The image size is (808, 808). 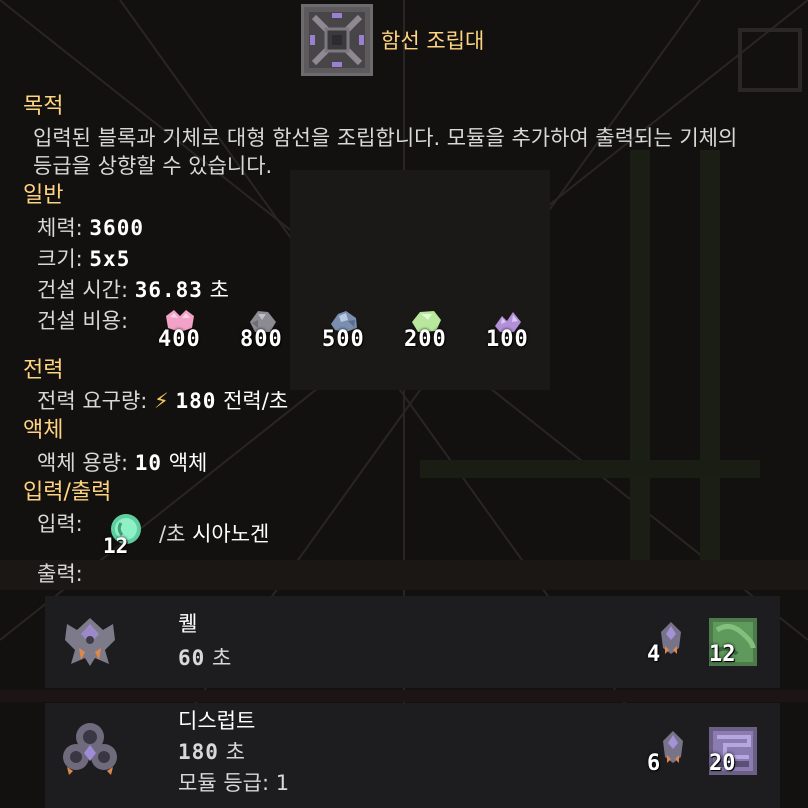 I want to click on cost-amount: 400, so click(x=179, y=339).